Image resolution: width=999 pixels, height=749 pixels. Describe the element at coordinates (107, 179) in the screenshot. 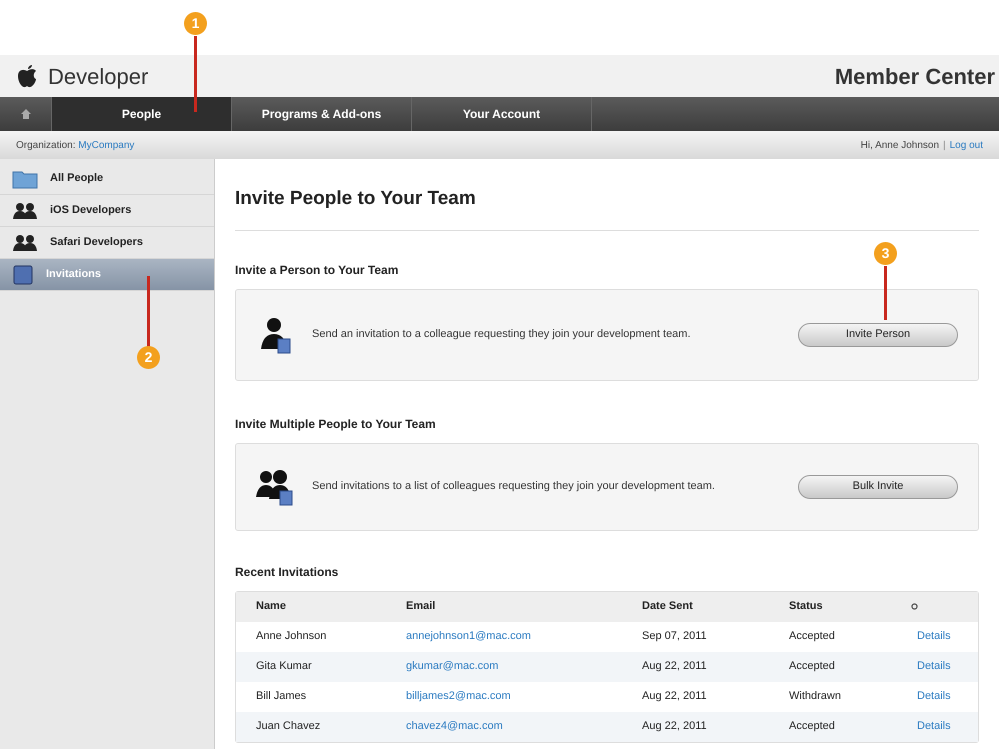

I see `sidebar-item: All People` at that location.